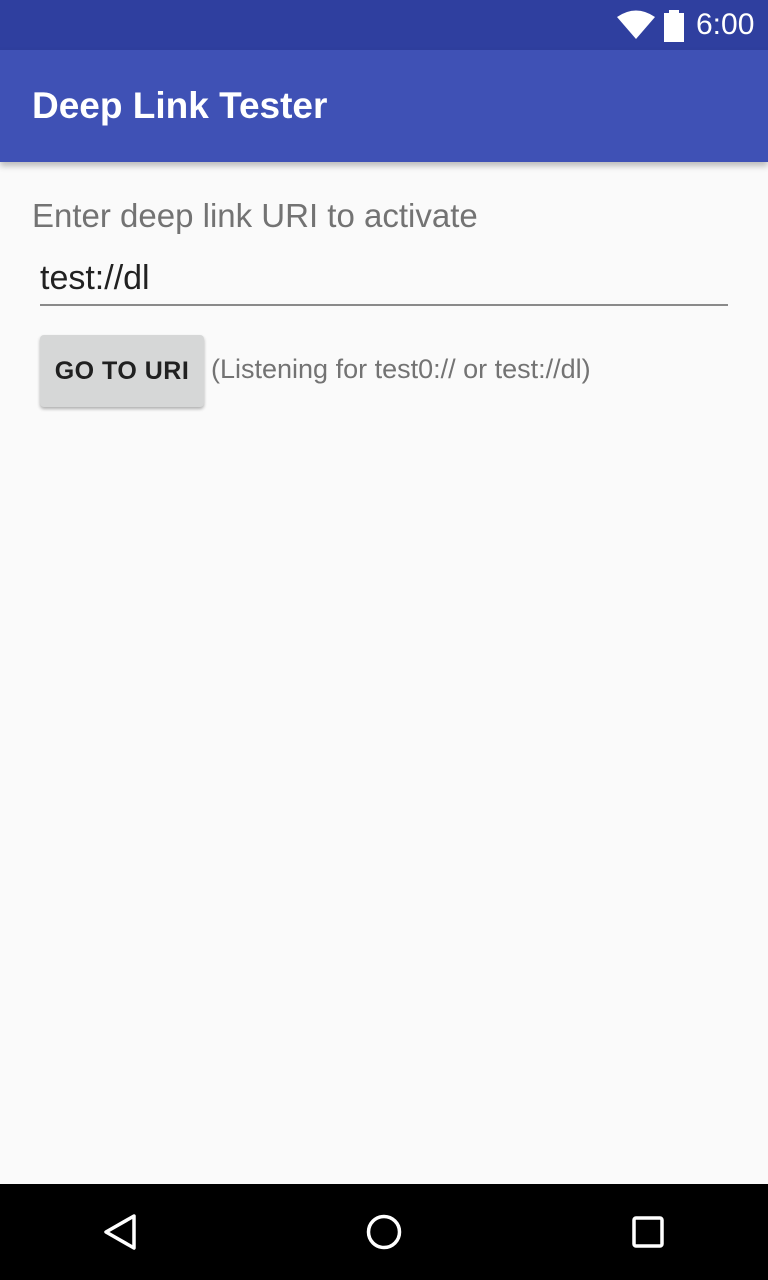 This screenshot has width=768, height=1280. I want to click on recents-button, so click(648, 1232).